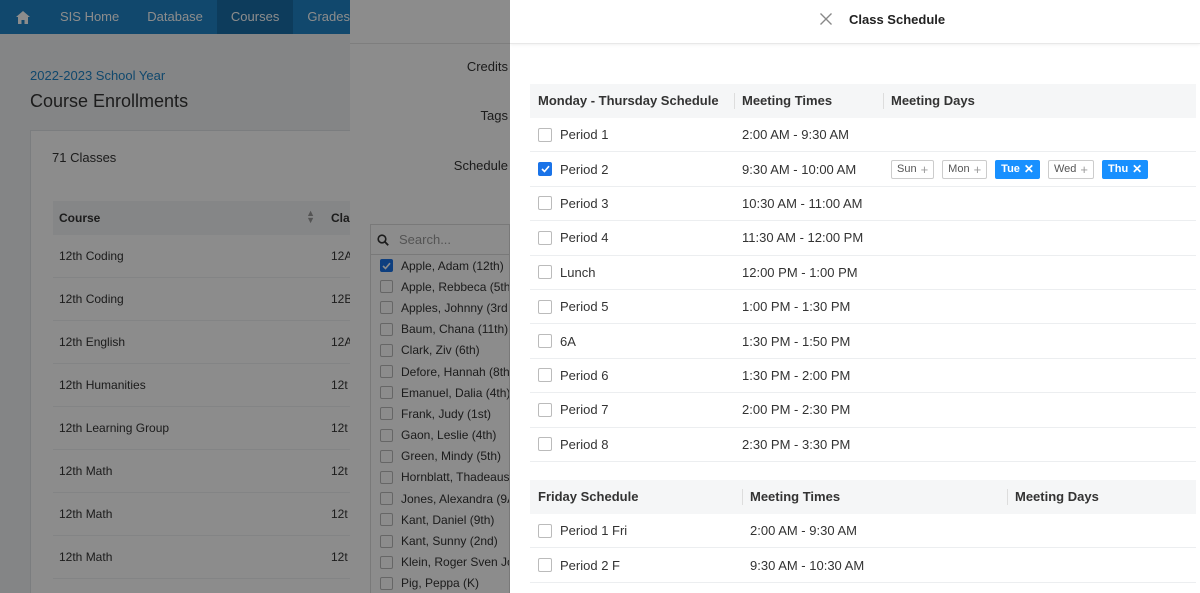 The height and width of the screenshot is (593, 1200). I want to click on period-cell: Period 4, so click(632, 237).